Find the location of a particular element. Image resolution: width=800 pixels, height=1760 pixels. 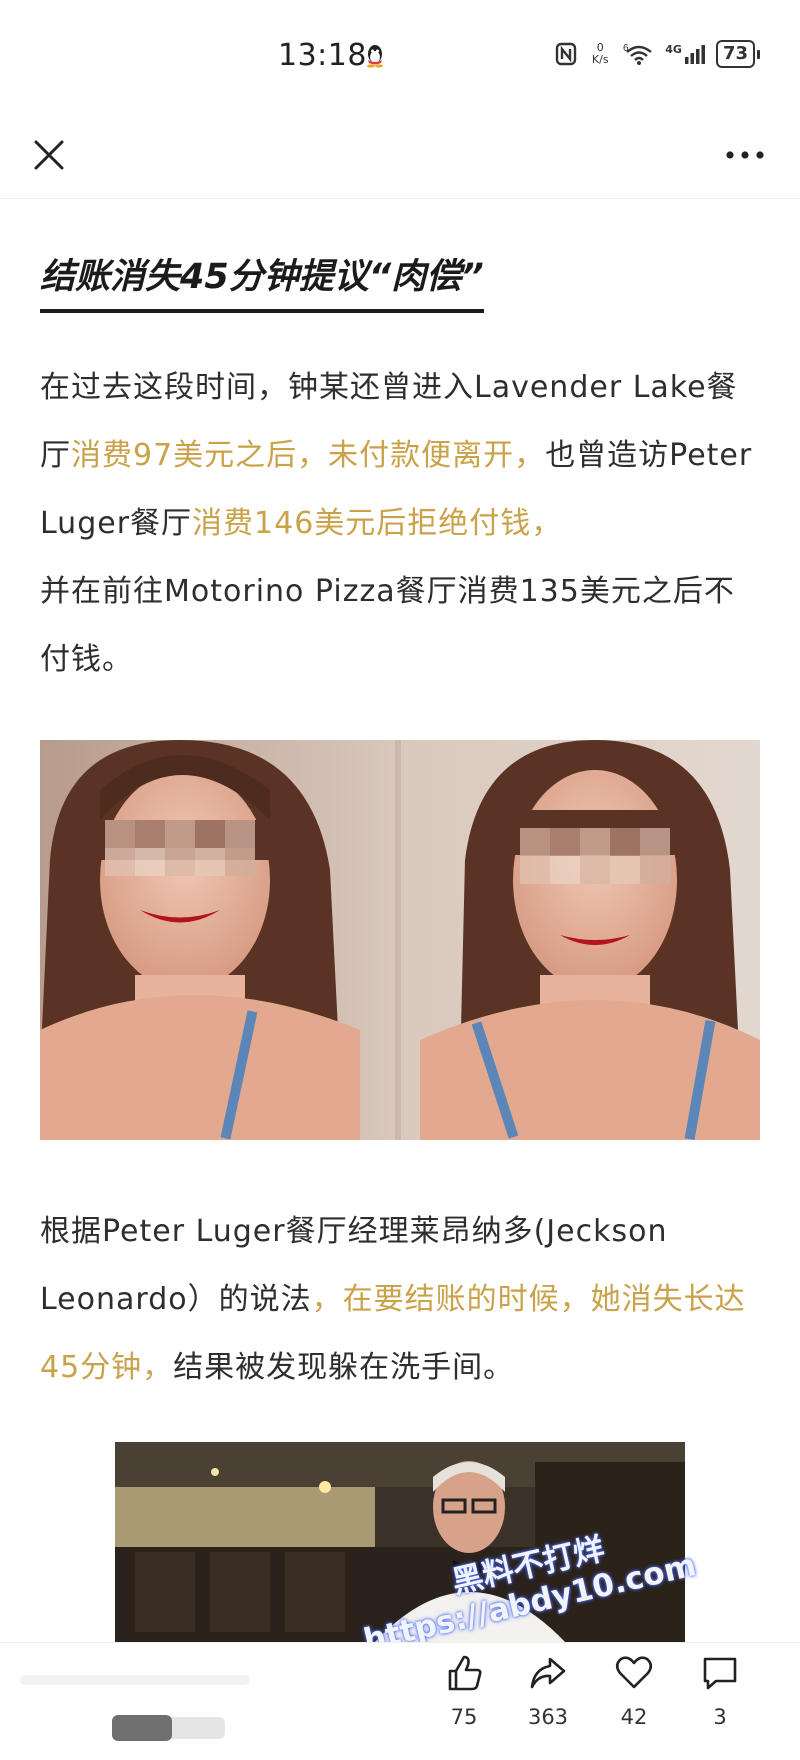

wifi-icon: 6 is located at coordinates (638, 54).